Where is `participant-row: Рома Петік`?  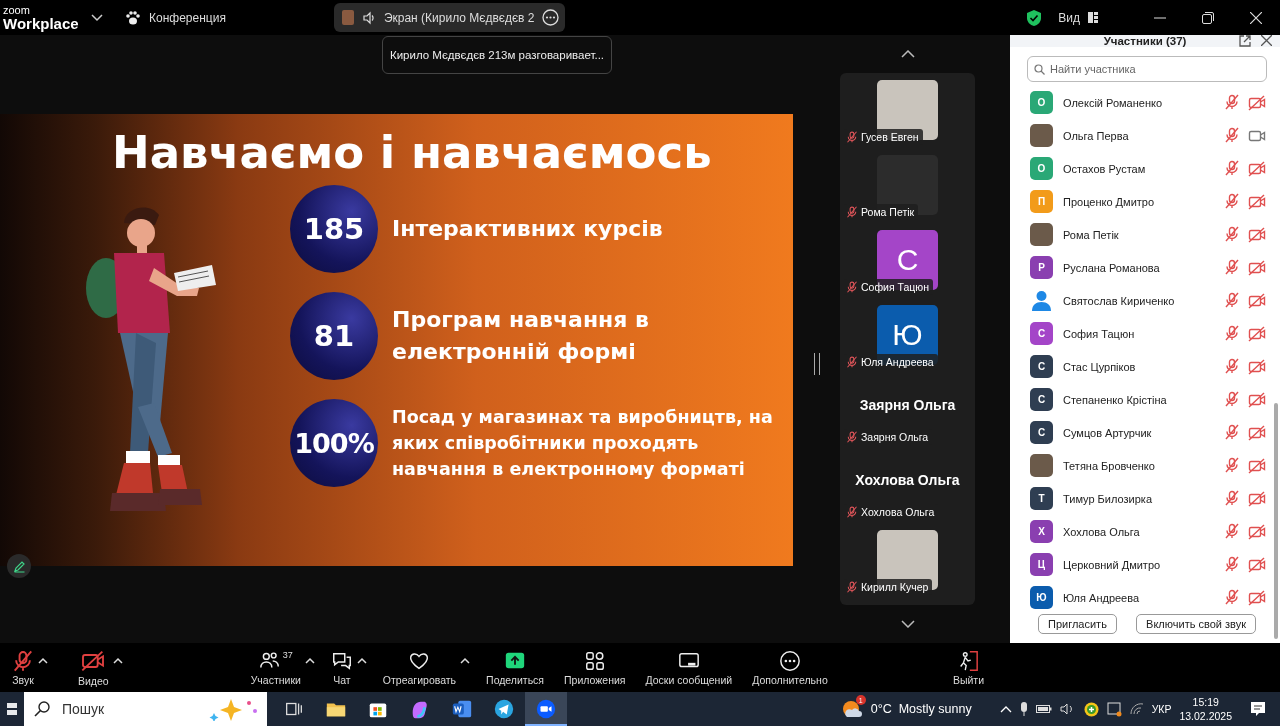
participant-row: Рома Петік is located at coordinates (1140, 234).